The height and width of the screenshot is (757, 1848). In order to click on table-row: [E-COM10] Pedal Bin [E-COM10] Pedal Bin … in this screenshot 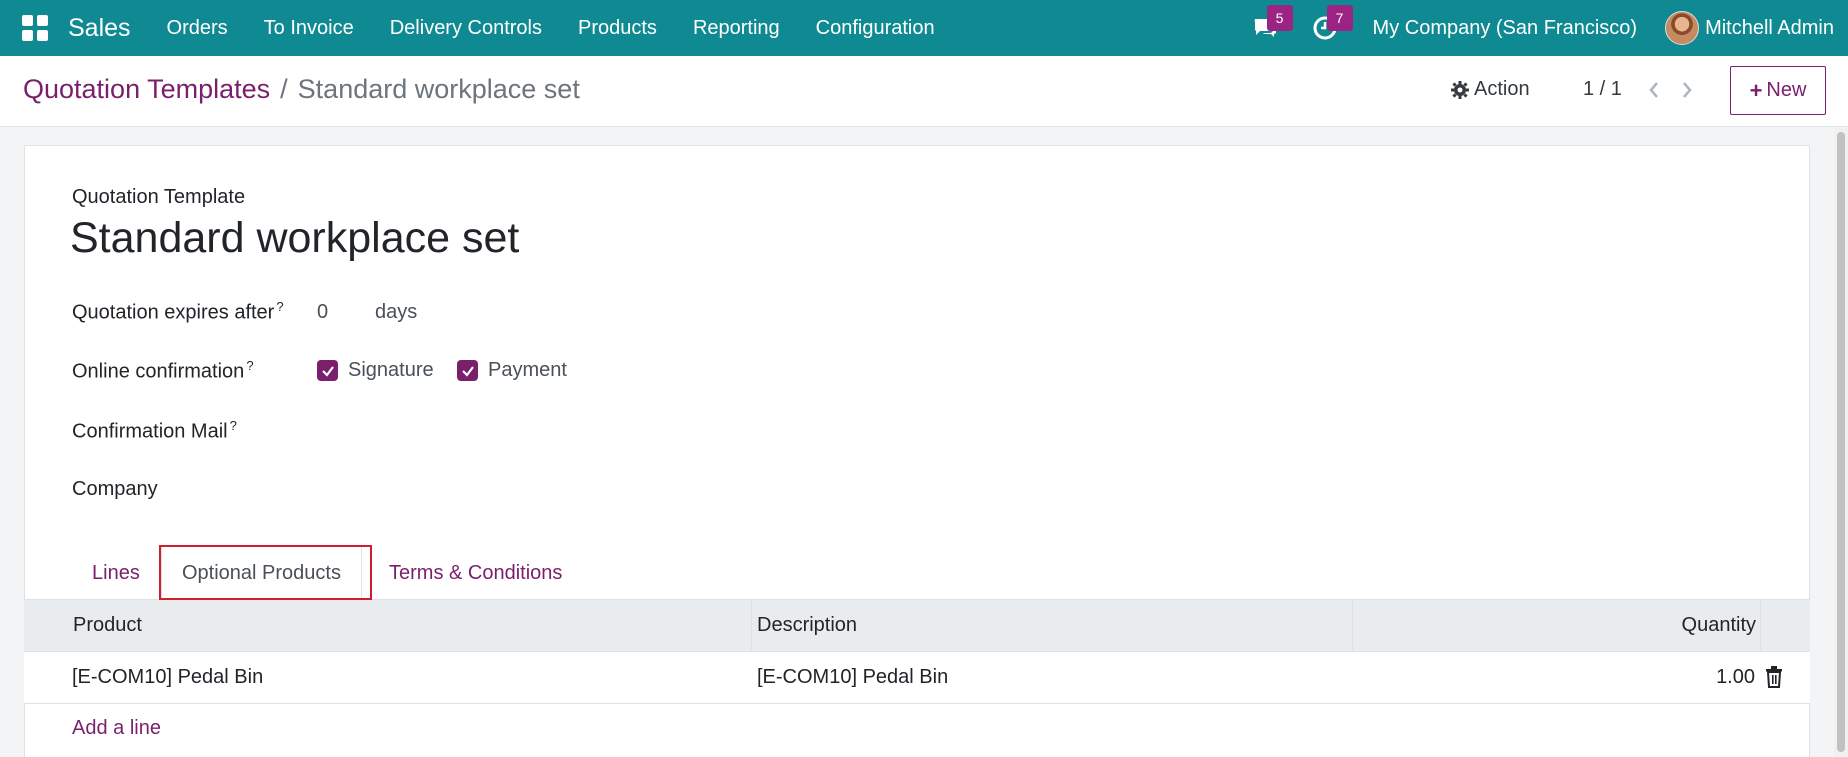, I will do `click(917, 678)`.